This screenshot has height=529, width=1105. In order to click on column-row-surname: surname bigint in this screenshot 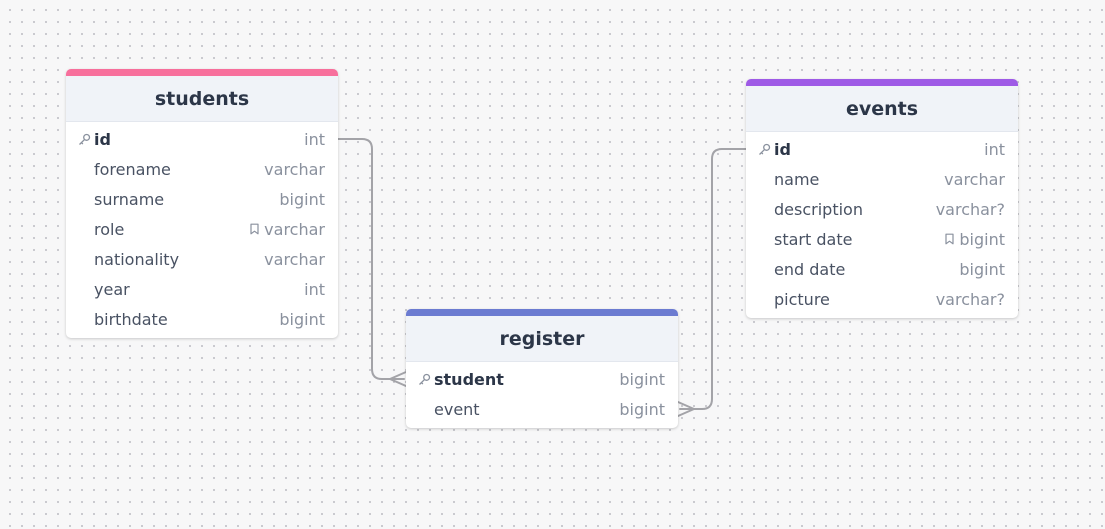, I will do `click(202, 199)`.